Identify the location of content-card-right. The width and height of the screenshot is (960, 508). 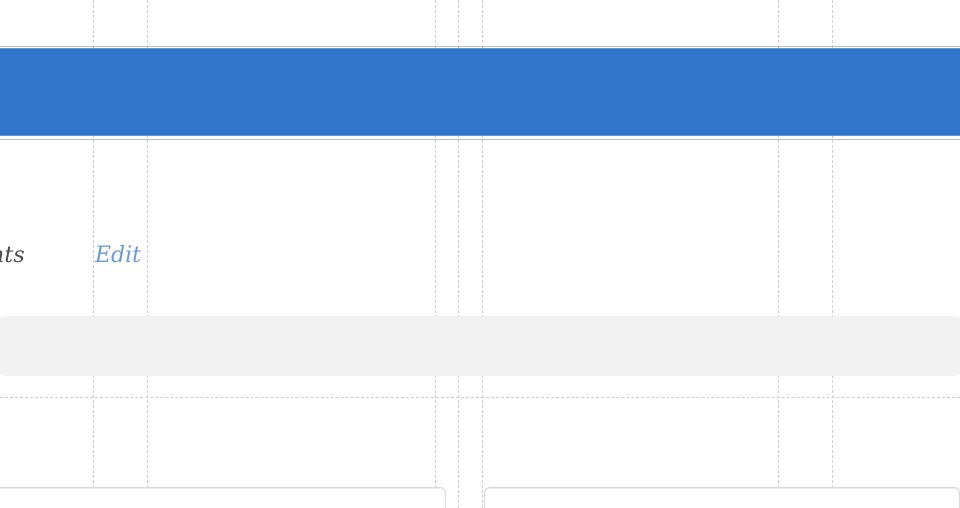
(722, 497).